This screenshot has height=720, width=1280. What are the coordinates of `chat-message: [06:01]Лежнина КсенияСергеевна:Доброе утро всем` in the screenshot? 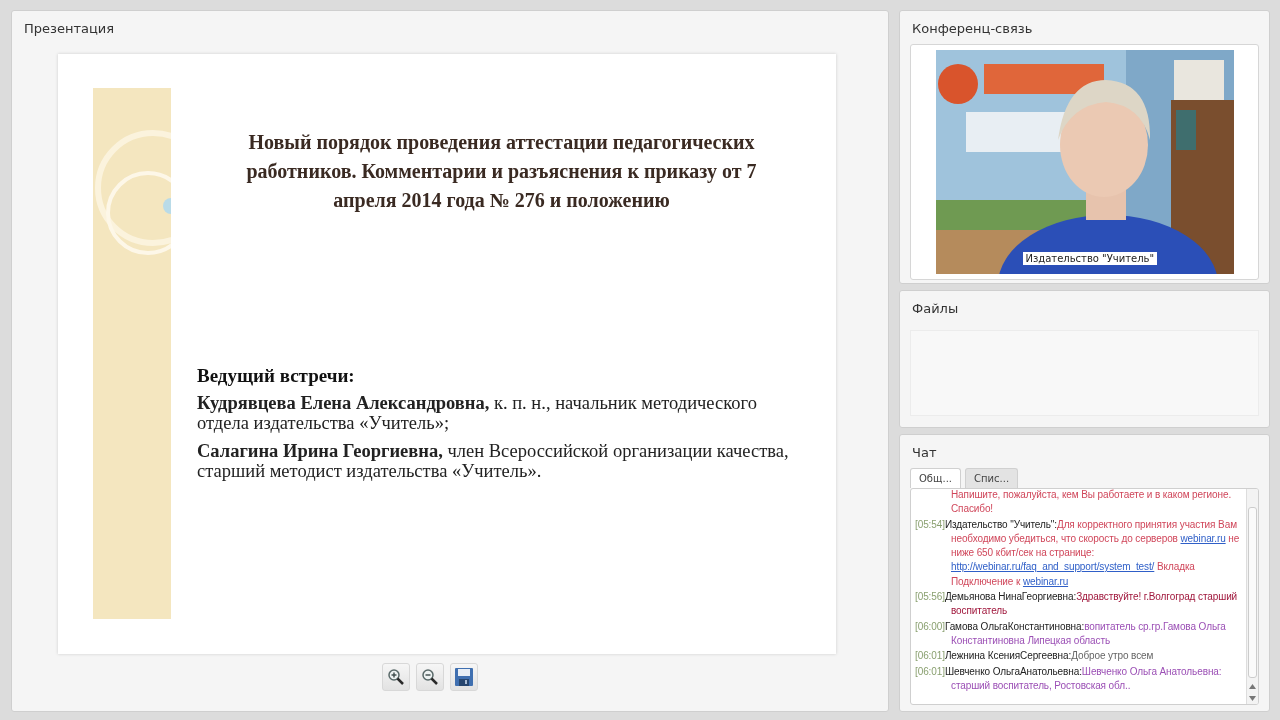 It's located at (1035, 656).